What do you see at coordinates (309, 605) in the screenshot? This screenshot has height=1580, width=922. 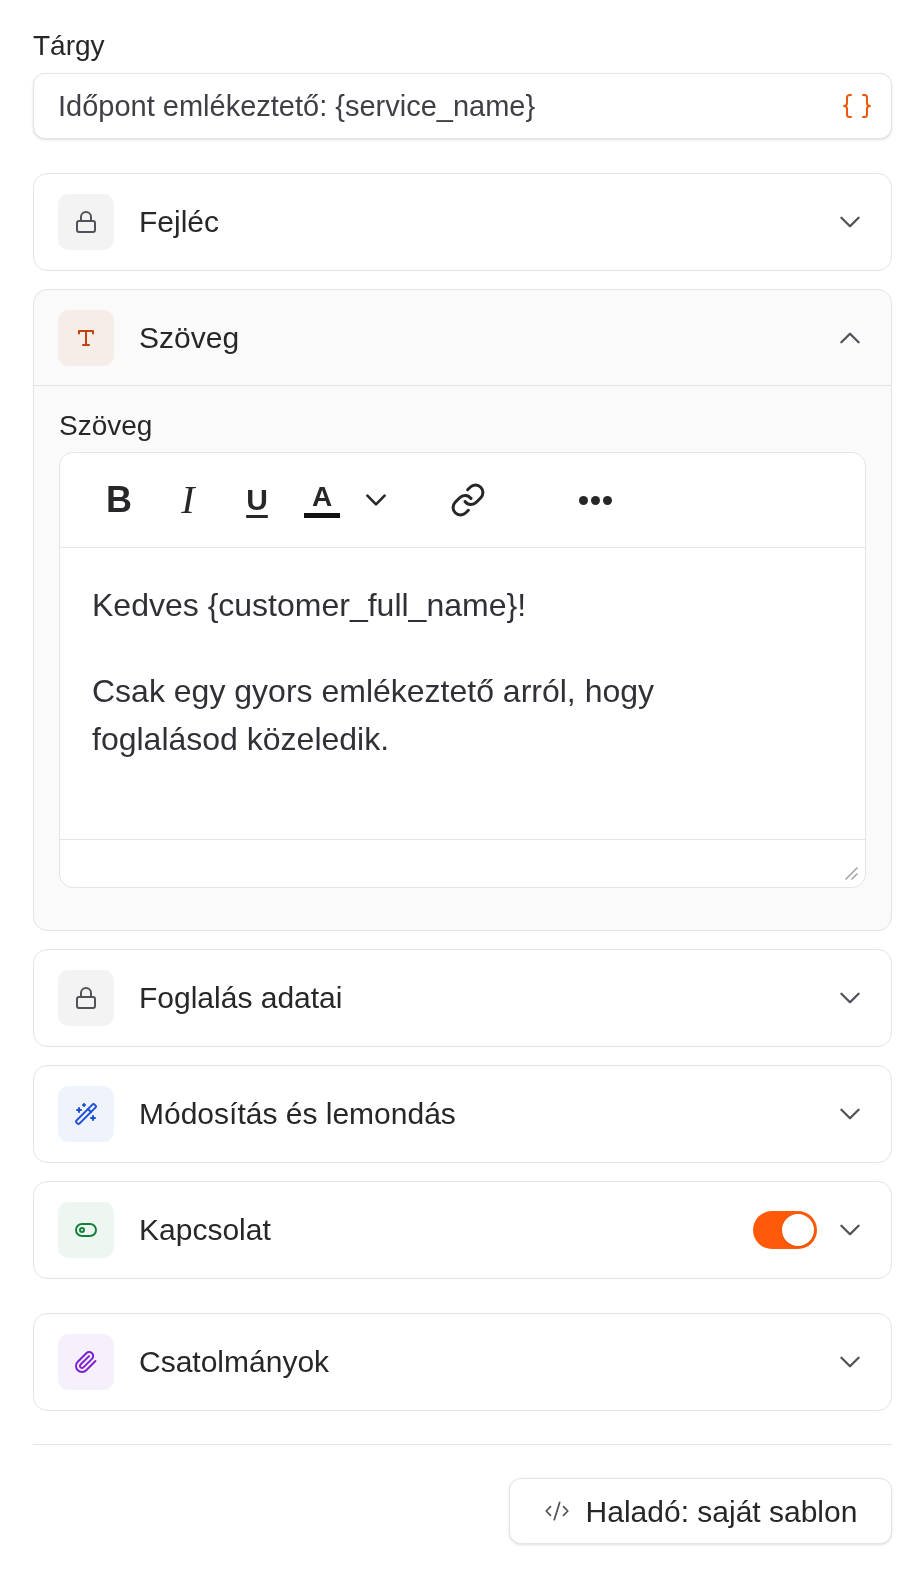 I see `paragraph: Kedves {customer_full_name}!` at bounding box center [309, 605].